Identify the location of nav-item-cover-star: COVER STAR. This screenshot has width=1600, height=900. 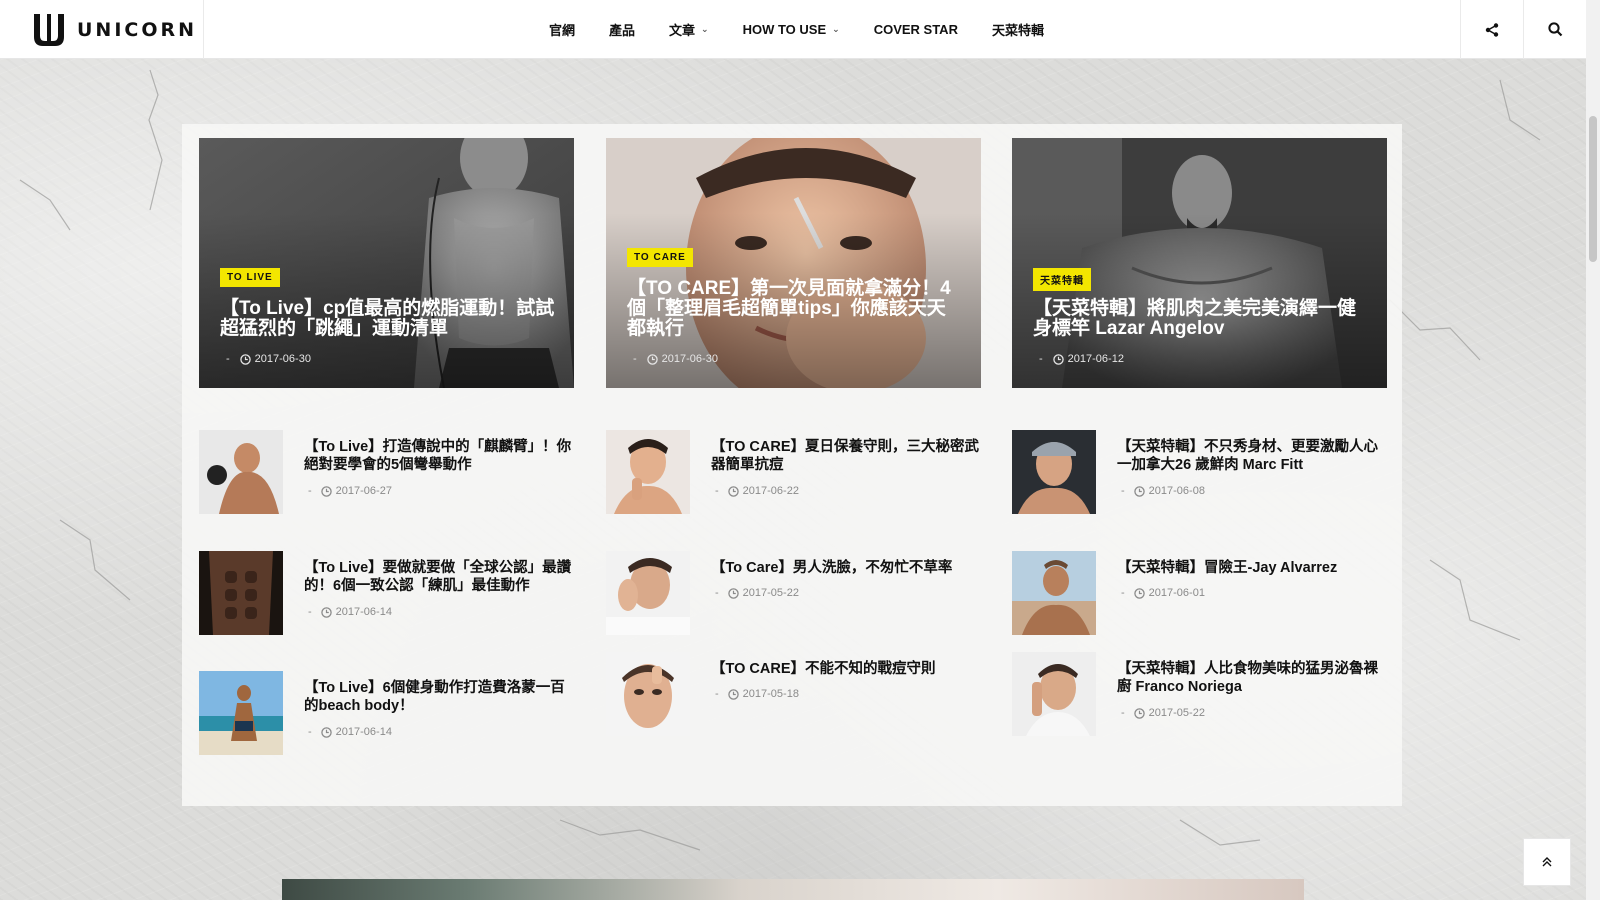
(916, 29).